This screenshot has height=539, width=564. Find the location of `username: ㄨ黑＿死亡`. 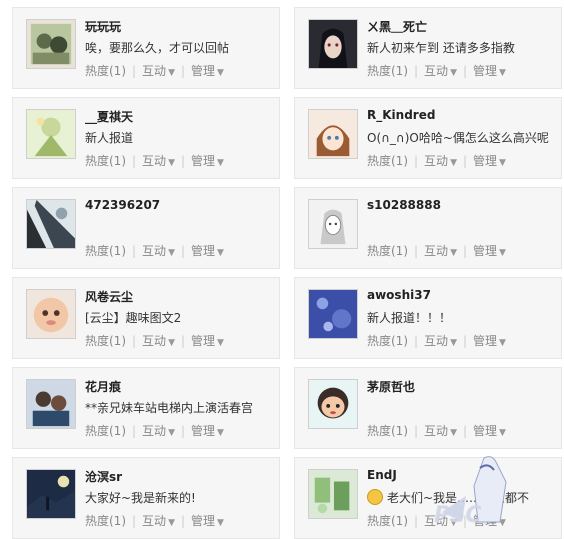

username: ㄨ黑＿死亡 is located at coordinates (397, 26).